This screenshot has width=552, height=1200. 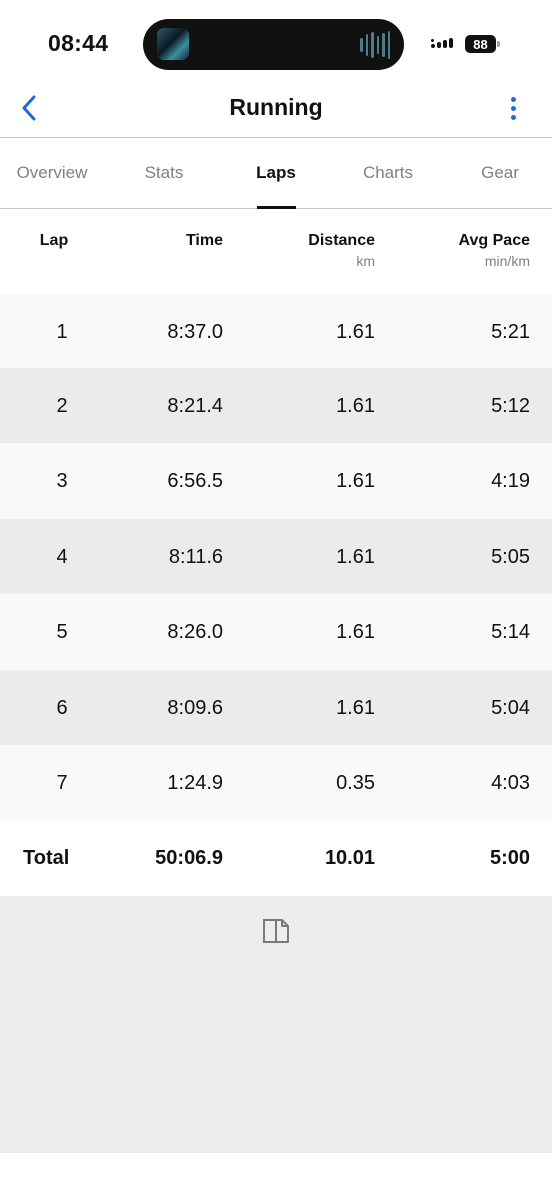 I want to click on lap-time: 8:37.0, so click(x=195, y=331).